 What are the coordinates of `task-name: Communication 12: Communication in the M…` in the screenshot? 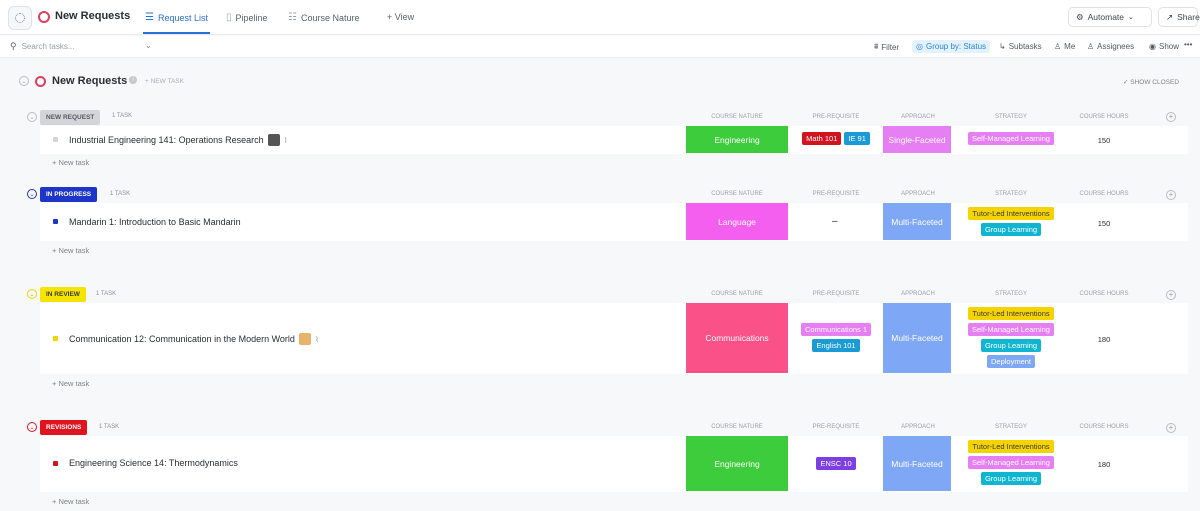 It's located at (194, 339).